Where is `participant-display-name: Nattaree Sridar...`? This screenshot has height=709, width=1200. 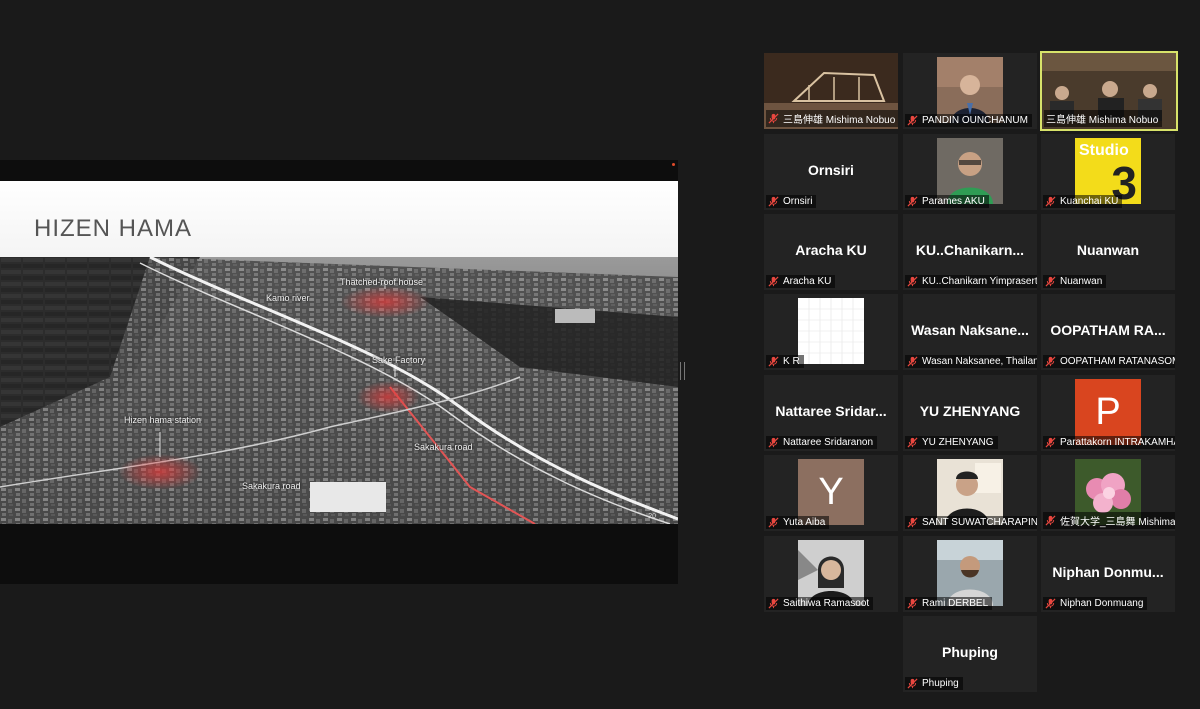
participant-display-name: Nattaree Sridar... is located at coordinates (831, 411).